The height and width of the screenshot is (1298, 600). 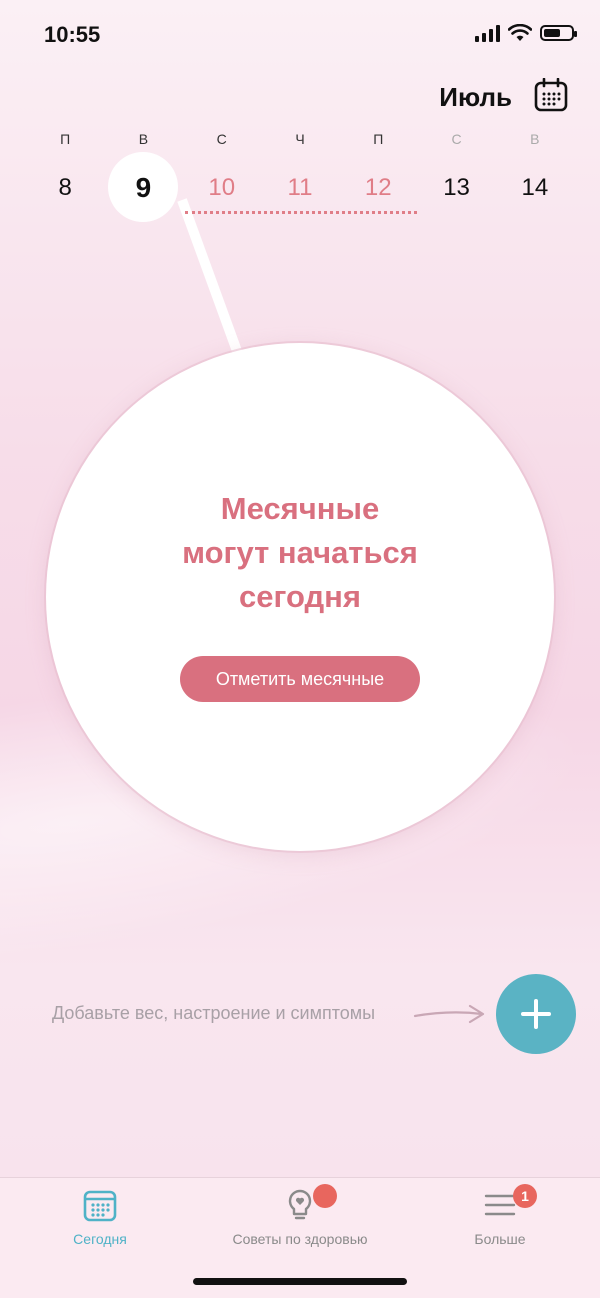 I want to click on status-icons, so click(x=526, y=33).